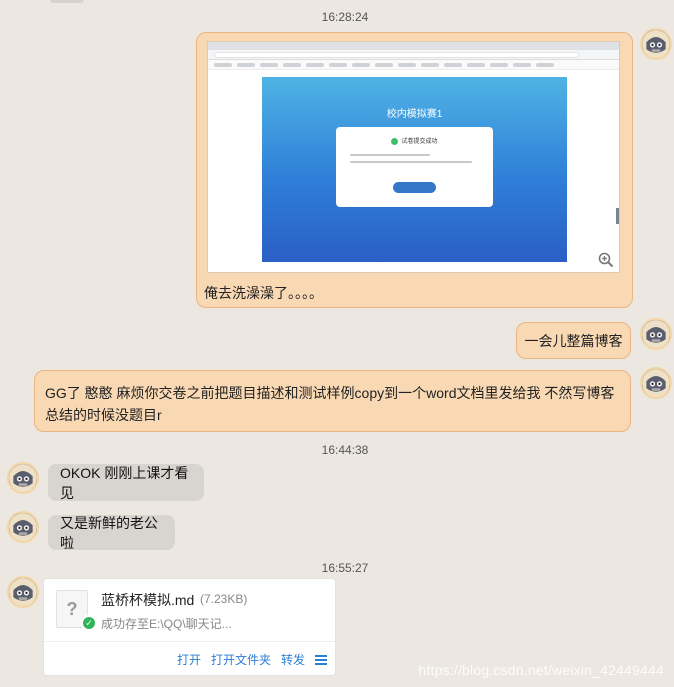  Describe the element at coordinates (541, 670) in the screenshot. I see `watermark: https://blog.csdn.net/weixin_42449444` at that location.